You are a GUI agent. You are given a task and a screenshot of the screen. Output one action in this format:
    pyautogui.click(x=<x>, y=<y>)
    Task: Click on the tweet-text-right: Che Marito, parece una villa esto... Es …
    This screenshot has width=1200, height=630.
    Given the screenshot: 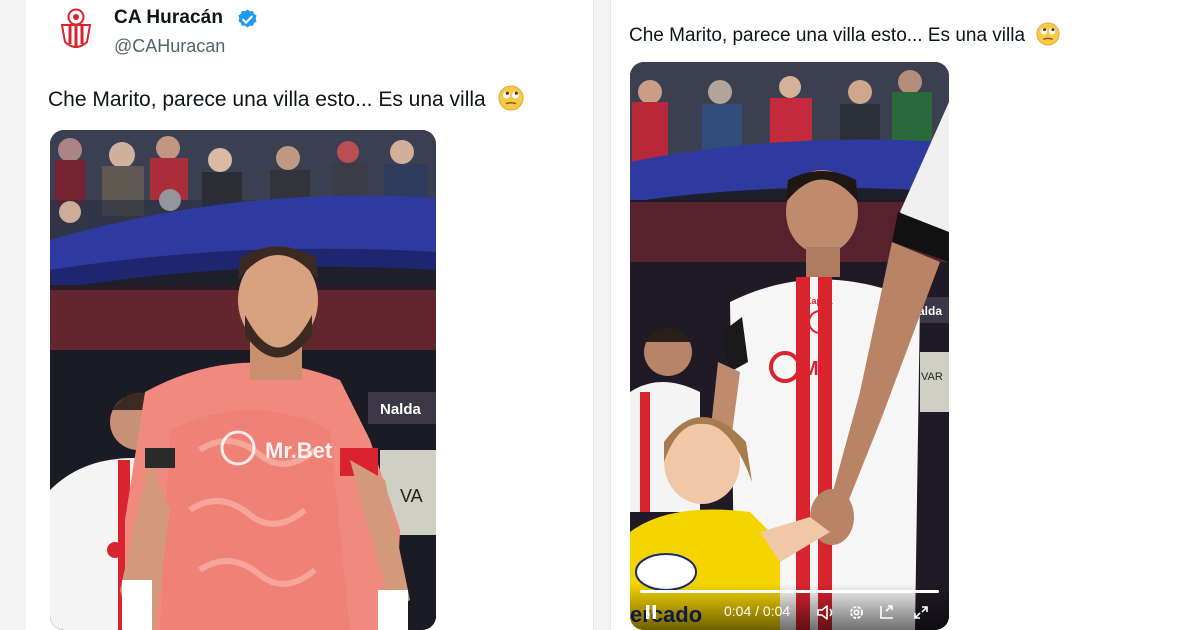 What is the action you would take?
    pyautogui.click(x=844, y=34)
    